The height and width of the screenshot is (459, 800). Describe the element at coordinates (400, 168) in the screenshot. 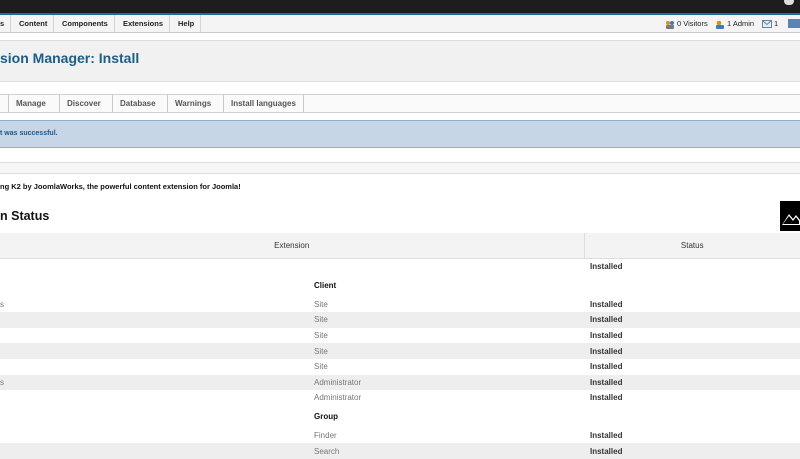

I see `content-divider` at that location.